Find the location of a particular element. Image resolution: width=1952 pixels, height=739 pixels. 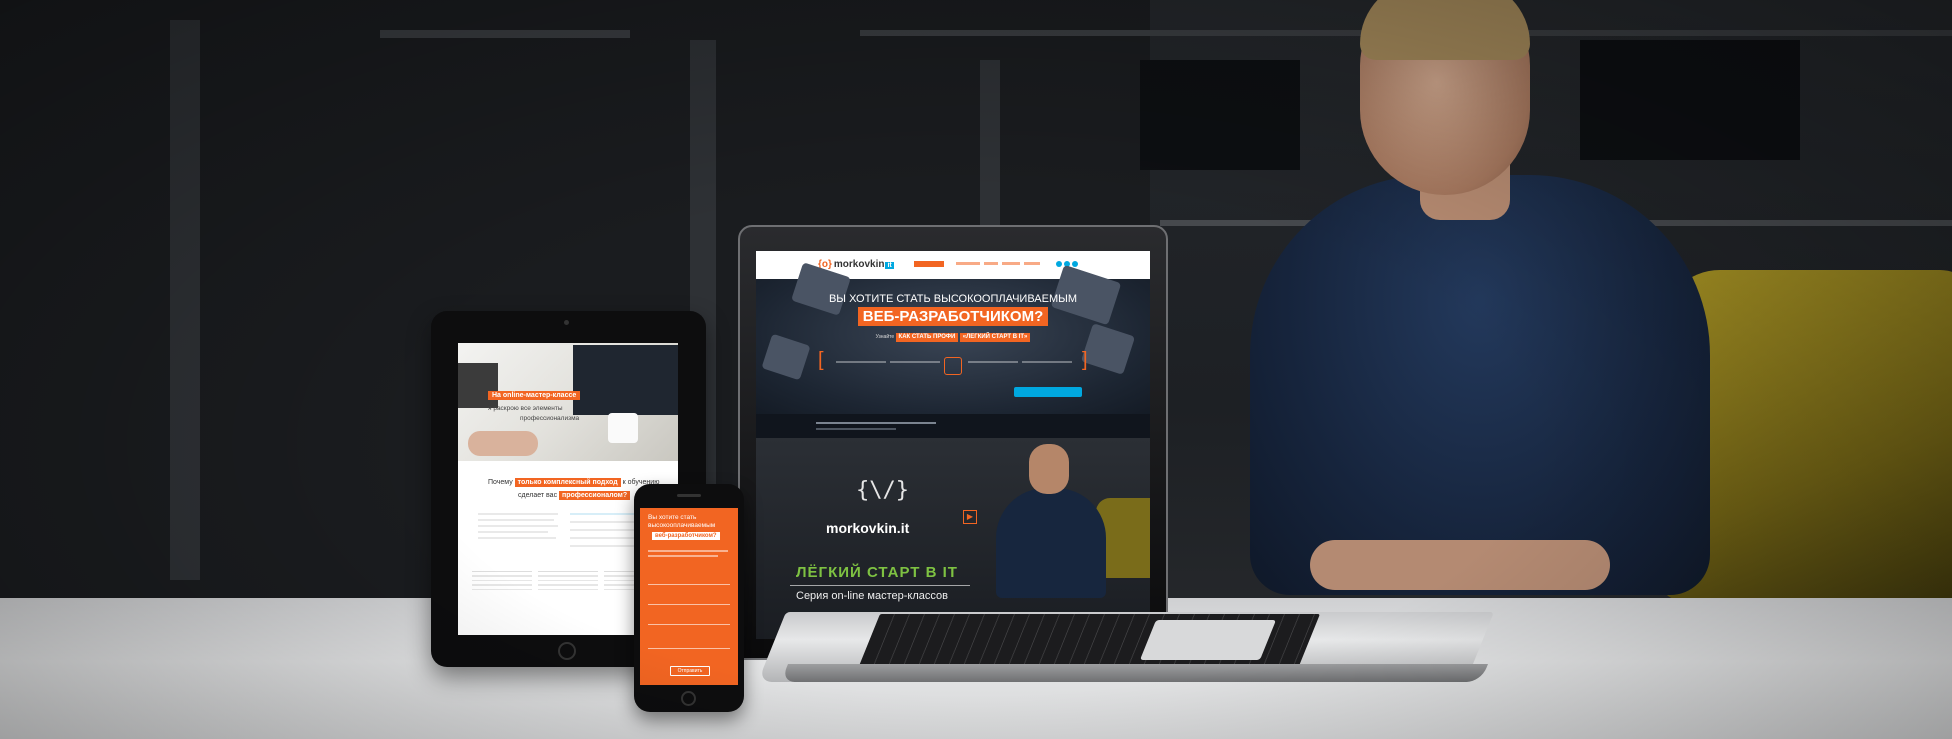

presenter-hands is located at coordinates (1460, 565).